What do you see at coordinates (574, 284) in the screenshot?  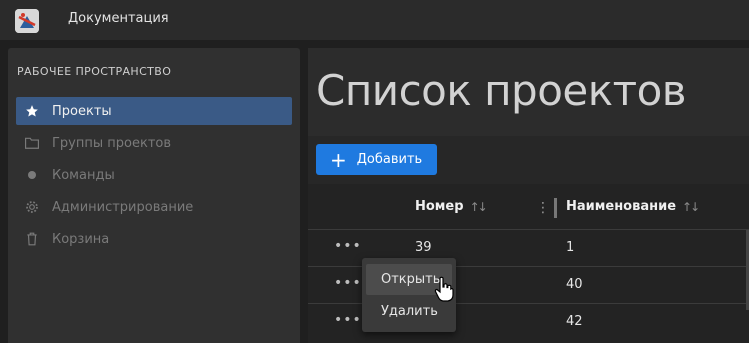 I see `cell-name: 40` at bounding box center [574, 284].